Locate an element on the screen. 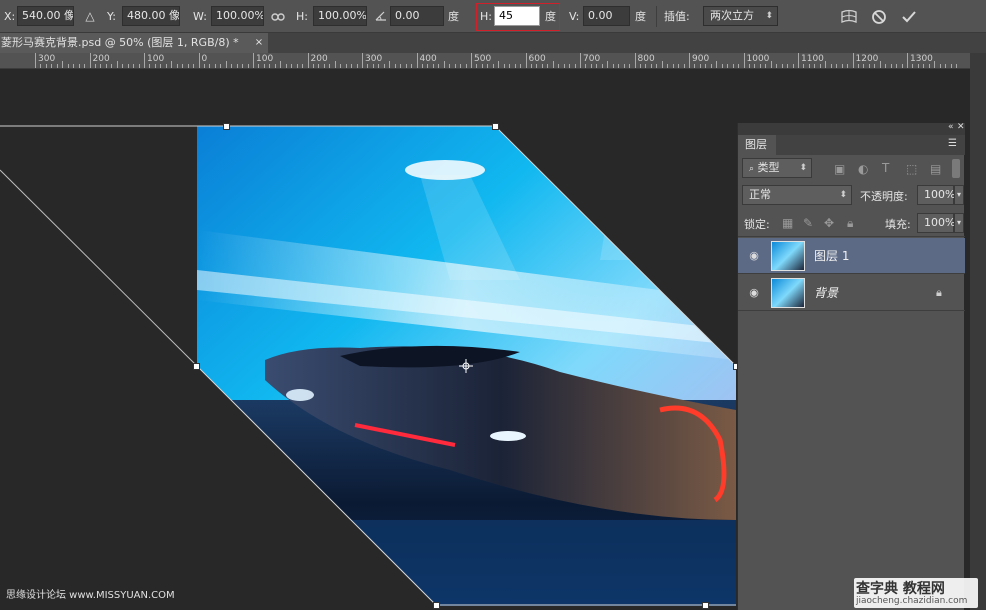  pixel-filter-icon: ▣ is located at coordinates (839, 169).